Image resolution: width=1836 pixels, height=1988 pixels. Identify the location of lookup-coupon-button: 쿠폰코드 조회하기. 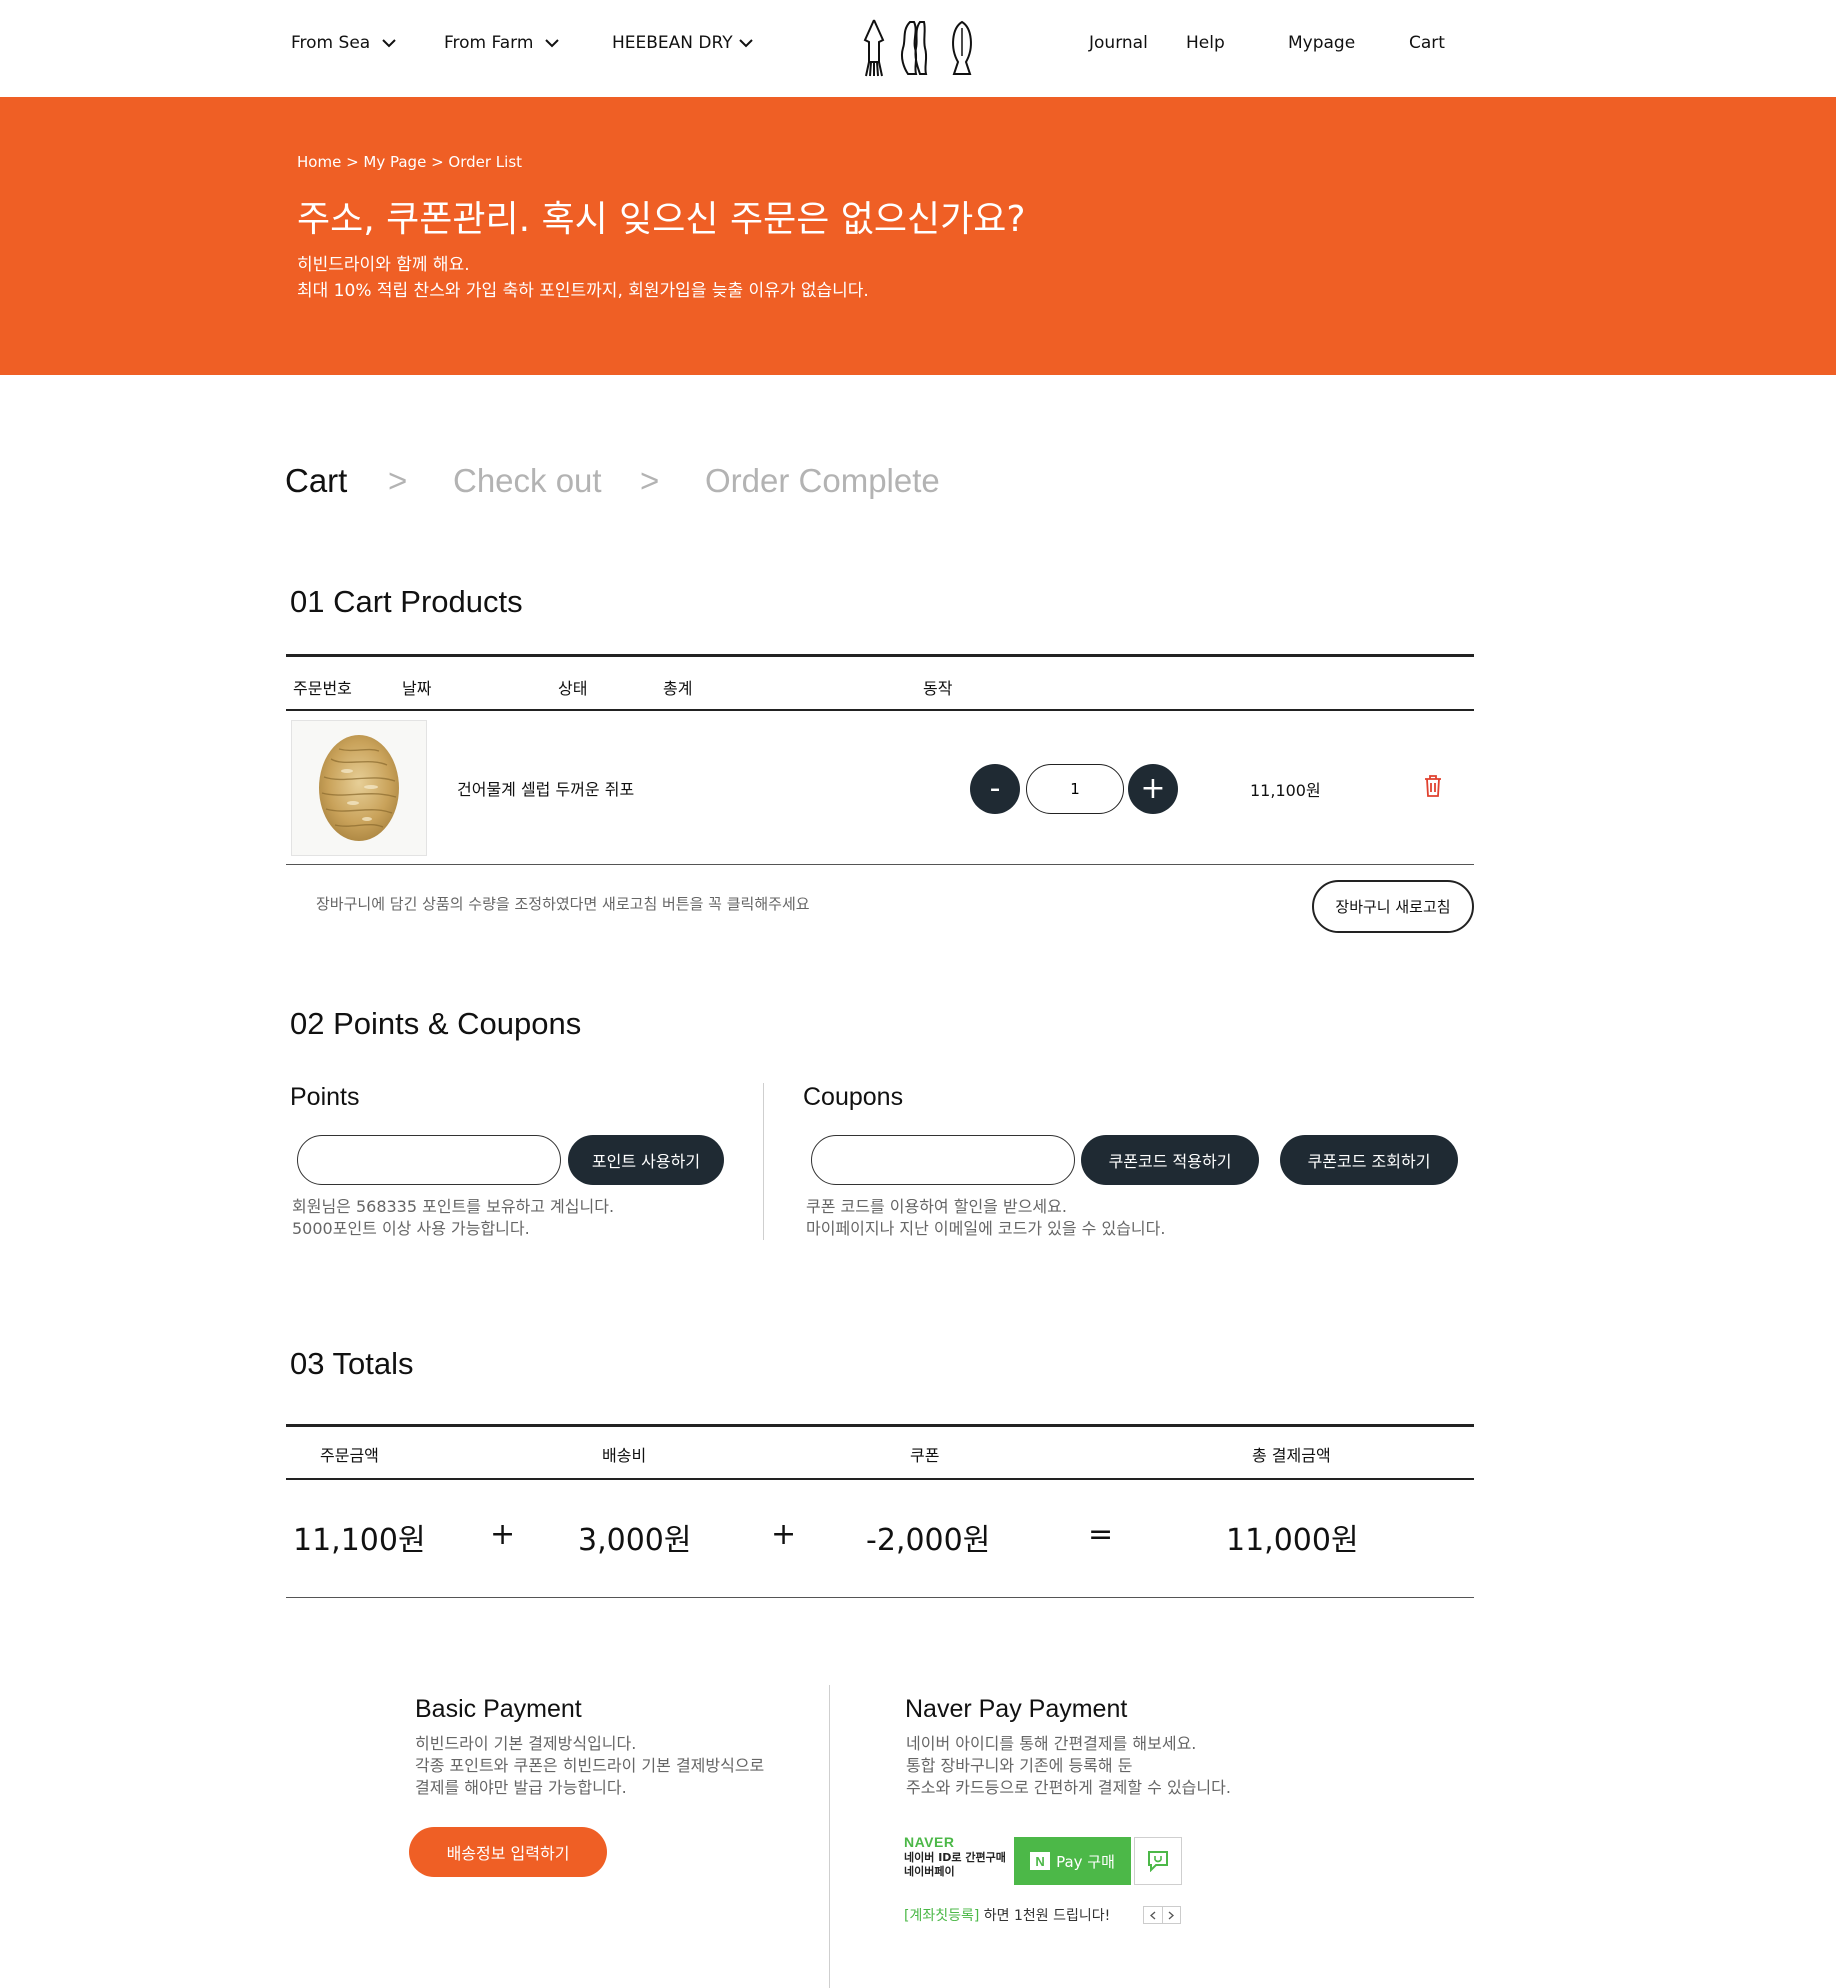
(1369, 1160).